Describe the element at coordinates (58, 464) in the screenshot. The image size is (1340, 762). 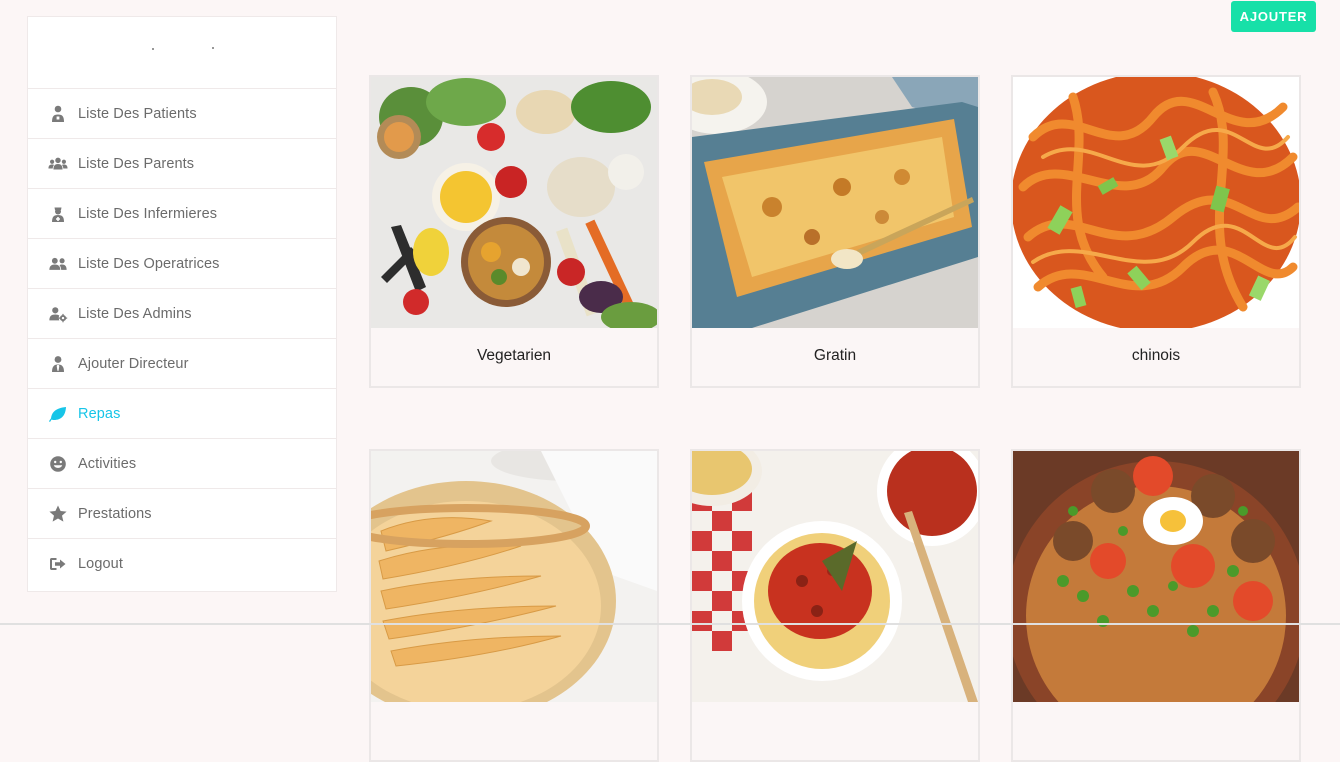
I see `smile-icon` at that location.